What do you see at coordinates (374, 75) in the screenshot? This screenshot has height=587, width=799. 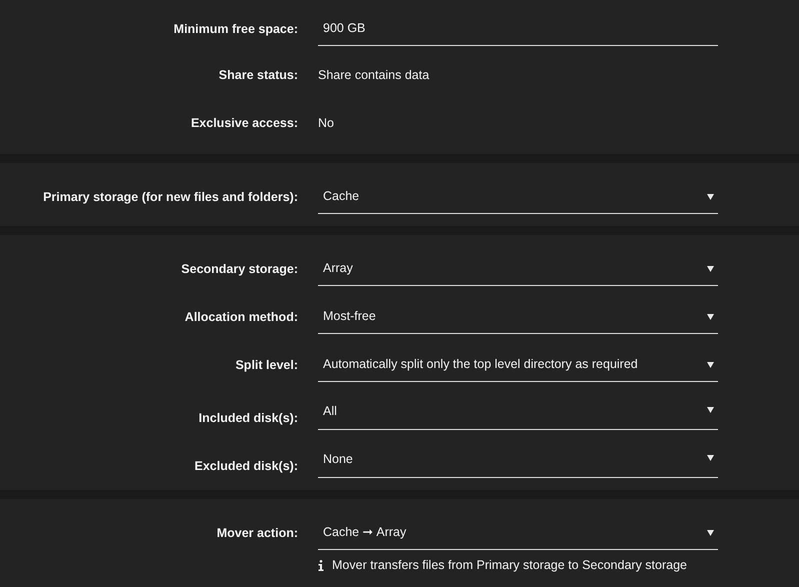 I see `field-value: Share contains data` at bounding box center [374, 75].